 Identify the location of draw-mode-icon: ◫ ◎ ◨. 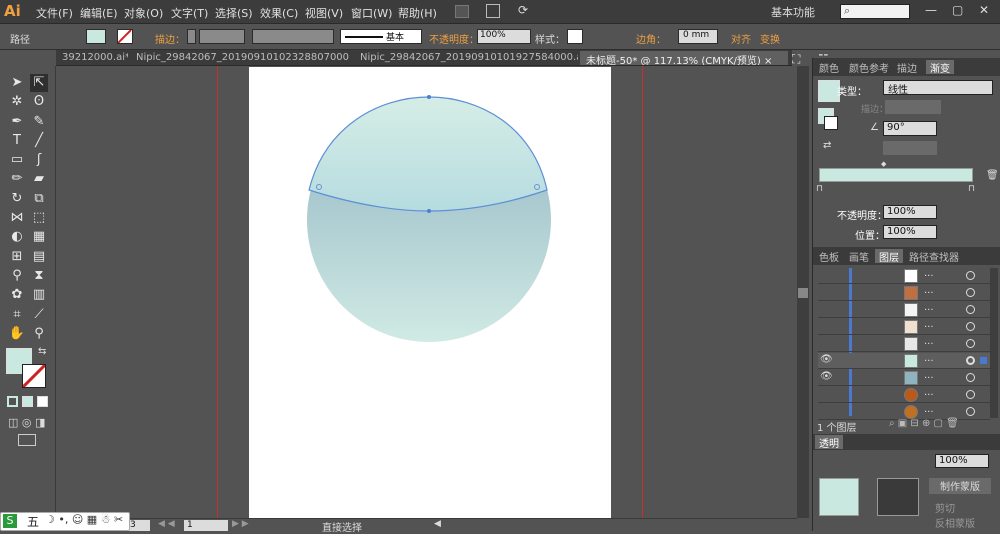
(26, 422).